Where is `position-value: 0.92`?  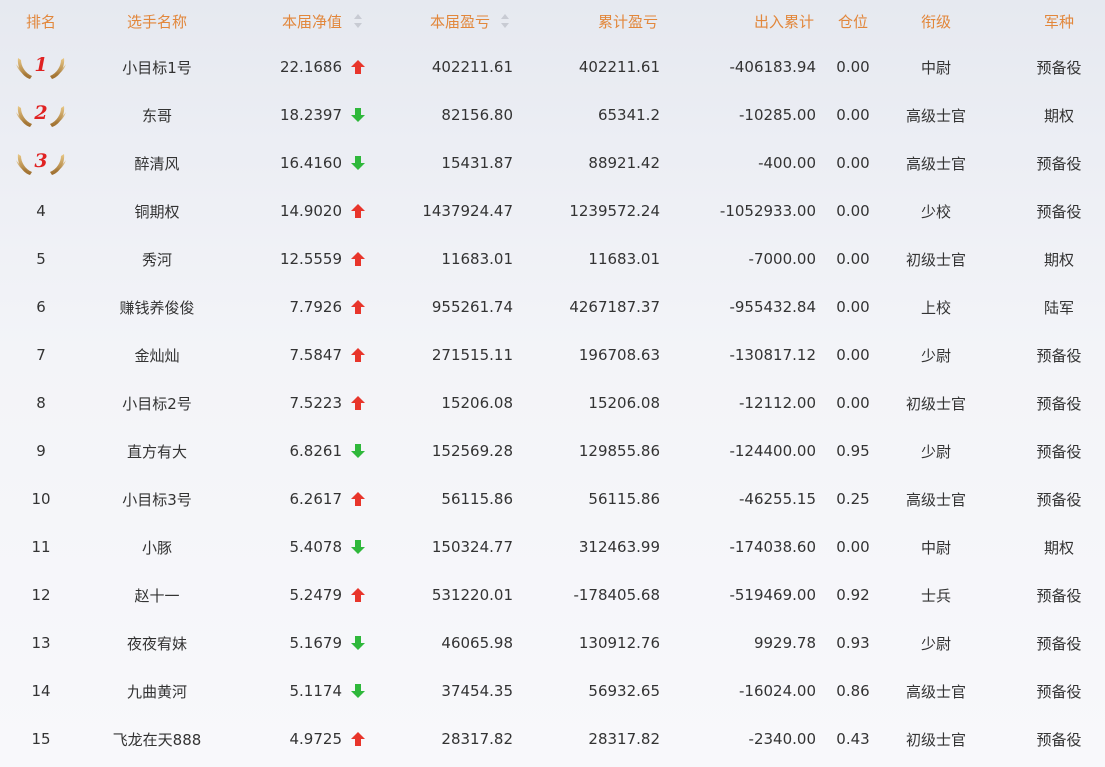
position-value: 0.92 is located at coordinates (853, 595).